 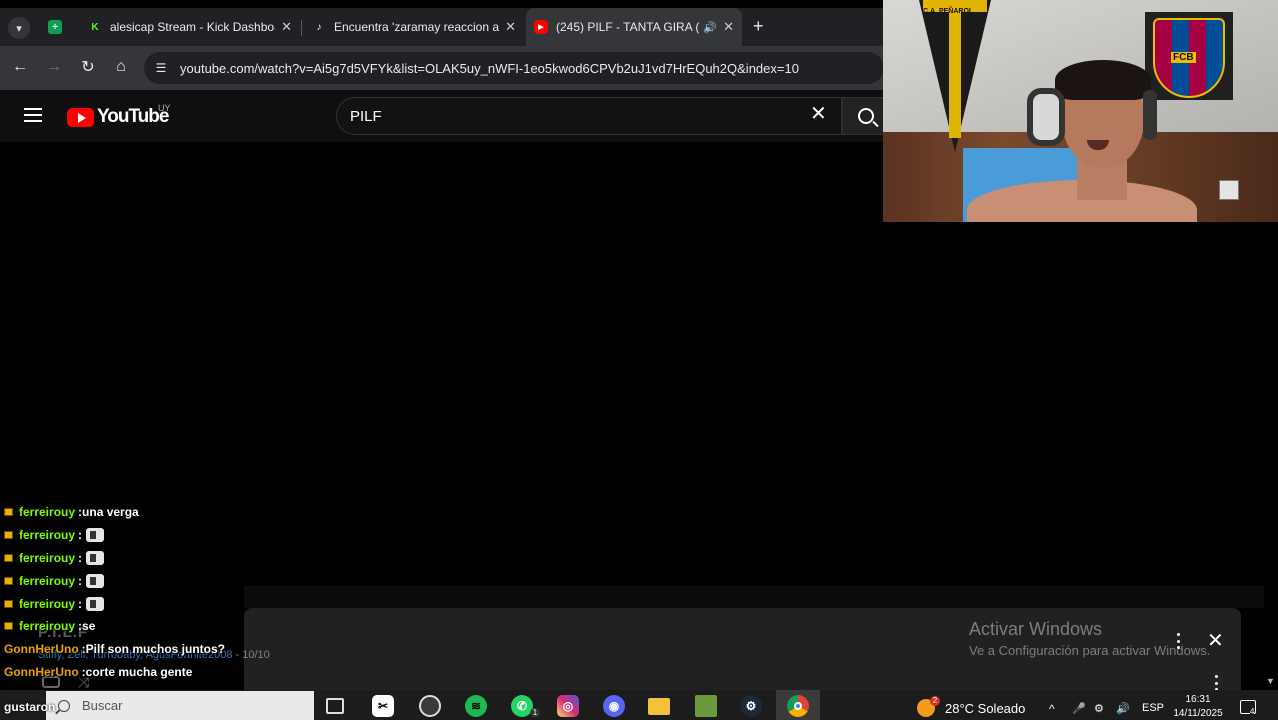 What do you see at coordinates (1178, 641) in the screenshot?
I see `more-options-icon` at bounding box center [1178, 641].